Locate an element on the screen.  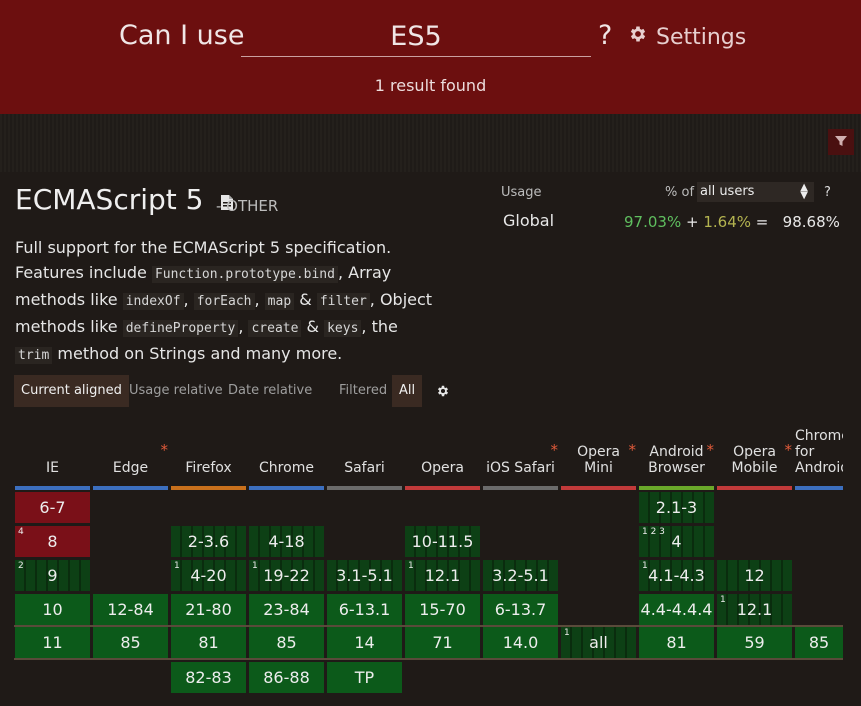
plus-sign: + is located at coordinates (692, 222).